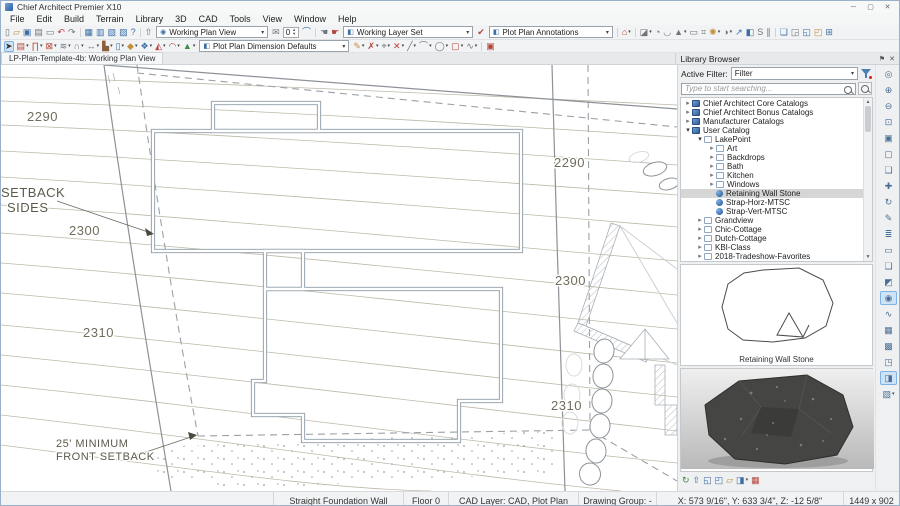 The height and width of the screenshot is (506, 900). I want to click on toolbar-icon: ⊠ ▾, so click(51, 46).